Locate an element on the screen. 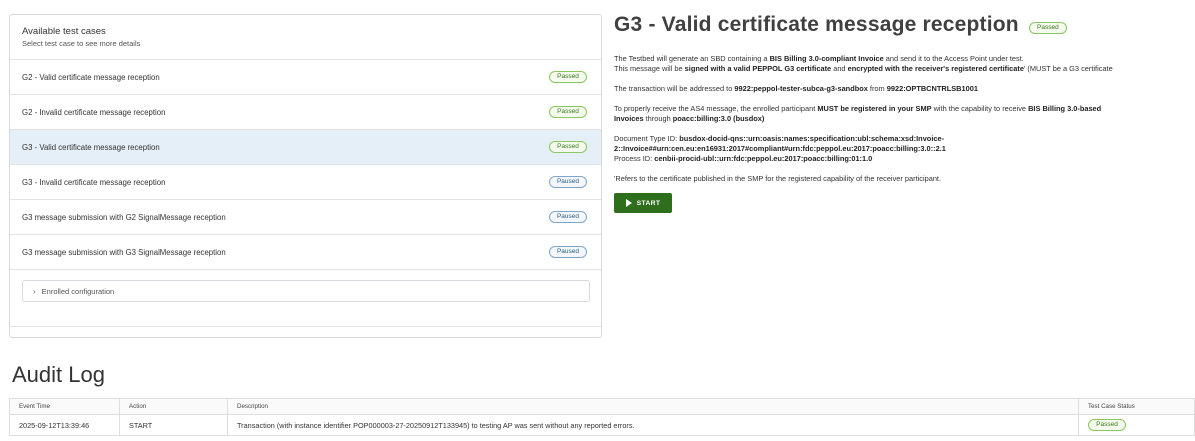  panel-subtitle: Select test case to see more details is located at coordinates (81, 43).